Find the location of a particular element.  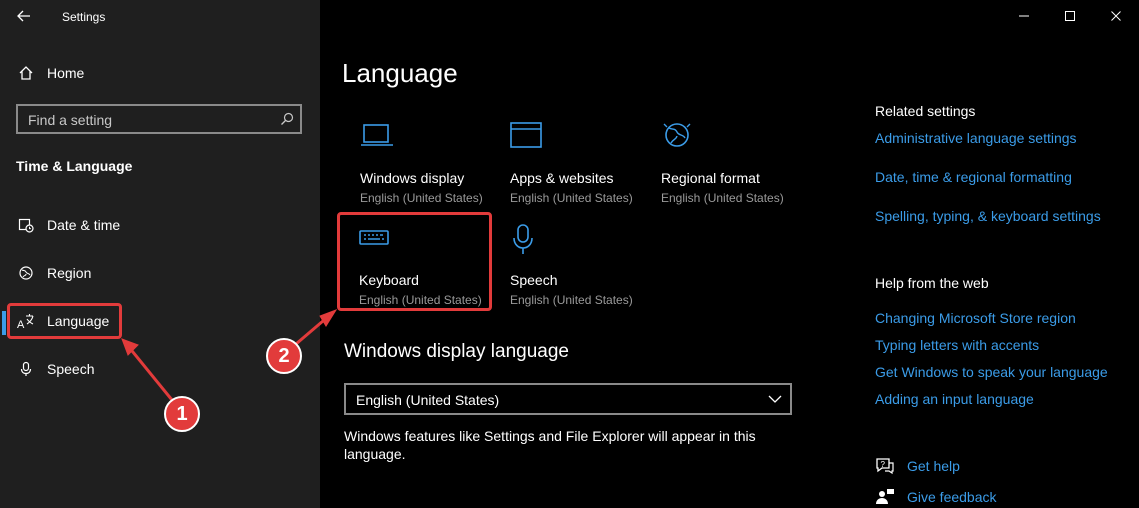

link-input-language: Adding an input language is located at coordinates (954, 399).